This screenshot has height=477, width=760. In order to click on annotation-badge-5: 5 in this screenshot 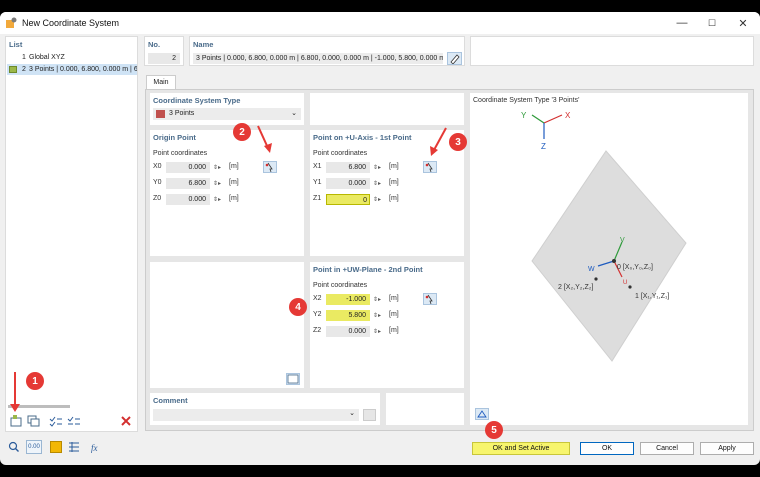, I will do `click(494, 430)`.